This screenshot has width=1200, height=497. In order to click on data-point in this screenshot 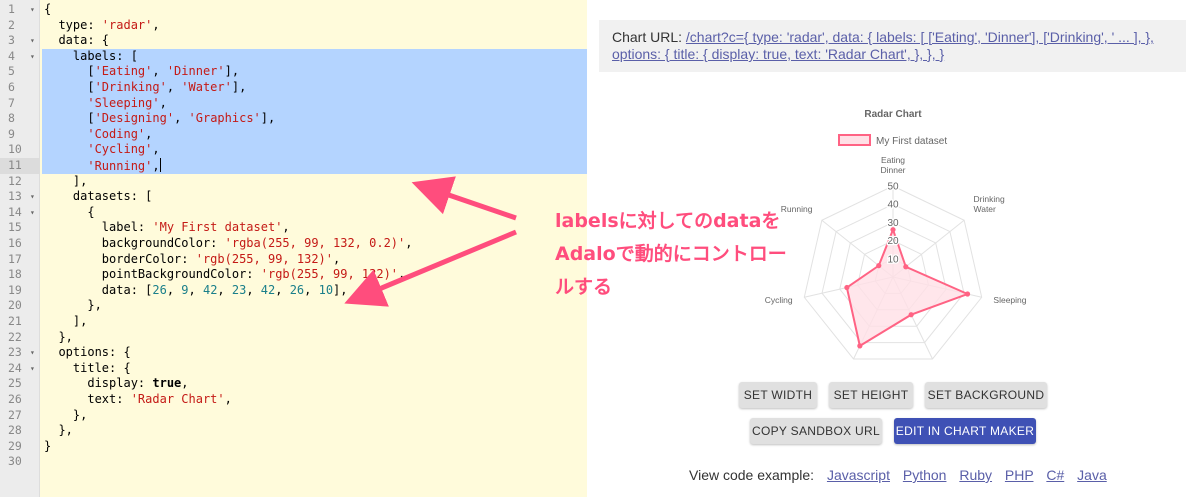, I will do `click(860, 346)`.